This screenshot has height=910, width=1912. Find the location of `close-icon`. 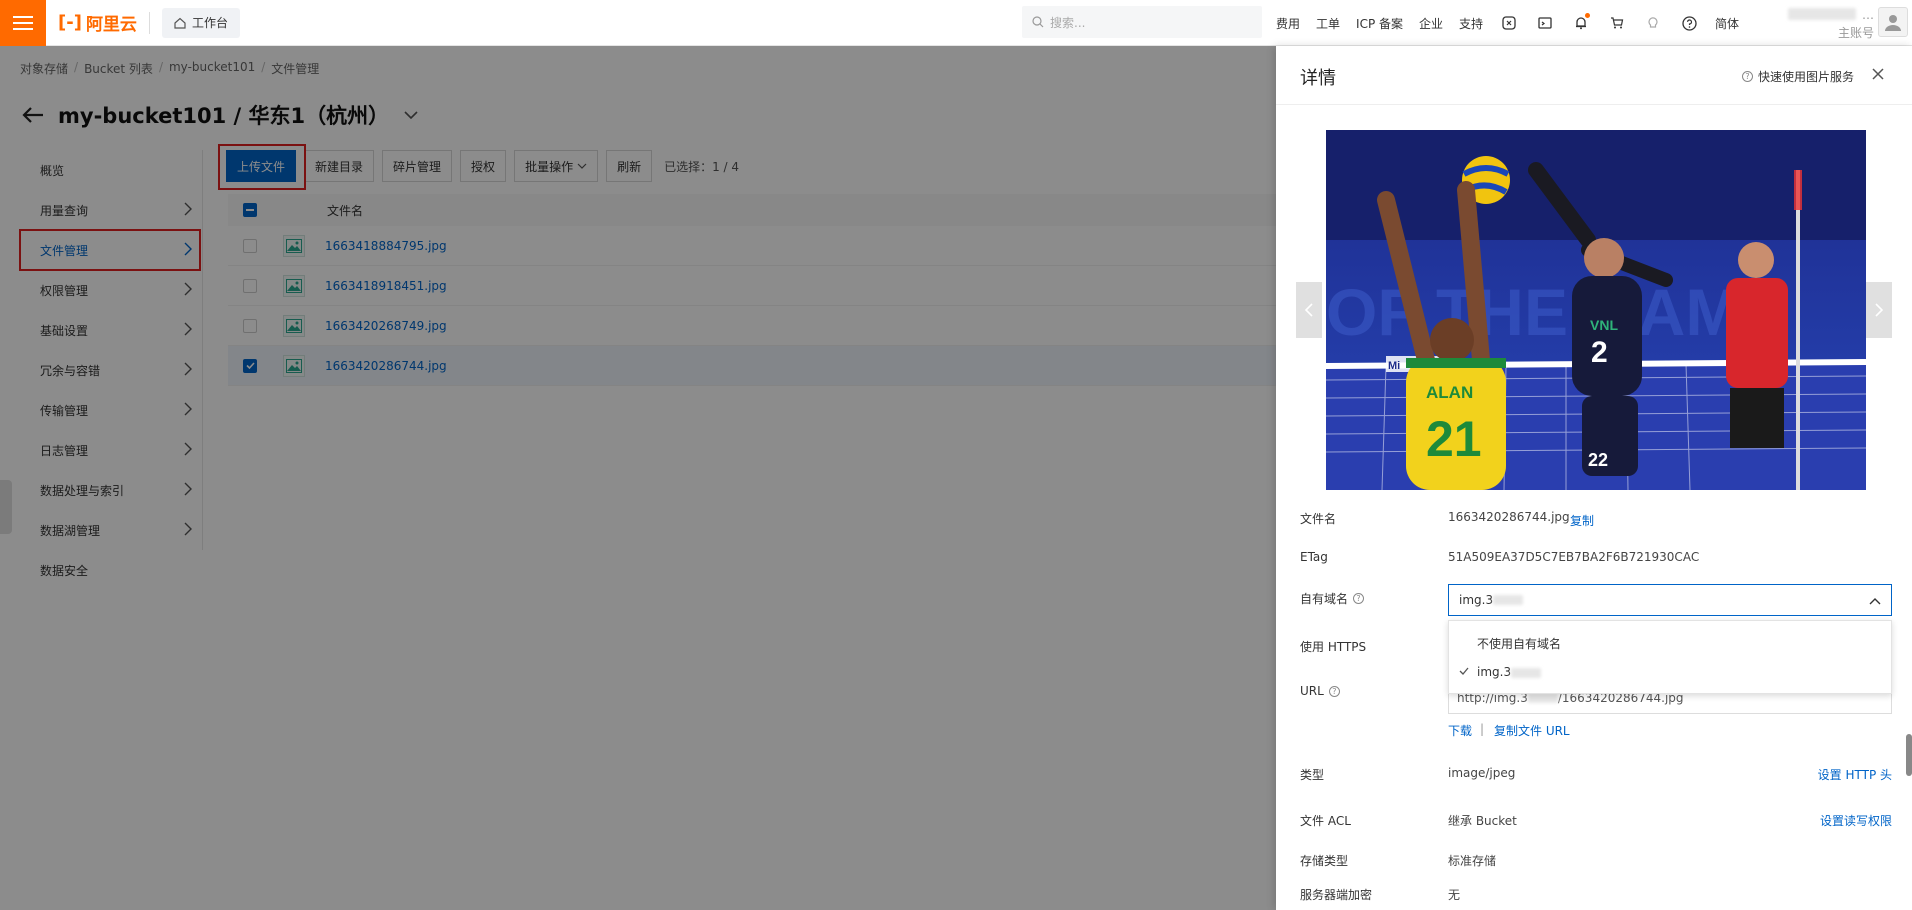

close-icon is located at coordinates (1878, 74).